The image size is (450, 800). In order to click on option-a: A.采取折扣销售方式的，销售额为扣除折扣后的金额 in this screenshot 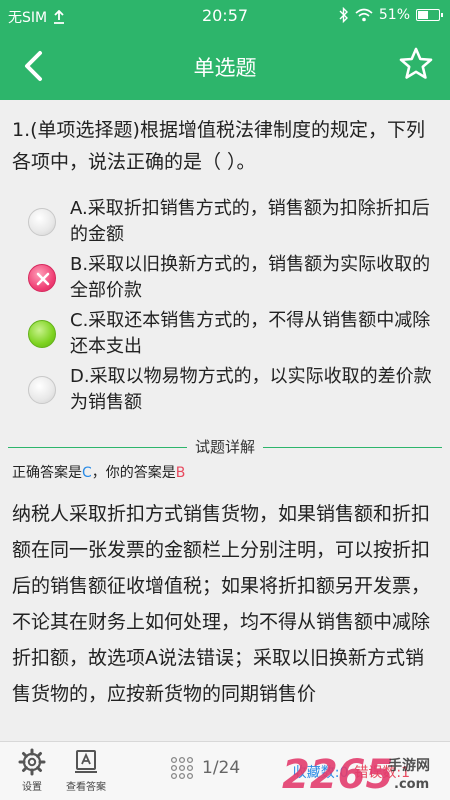, I will do `click(231, 224)`.